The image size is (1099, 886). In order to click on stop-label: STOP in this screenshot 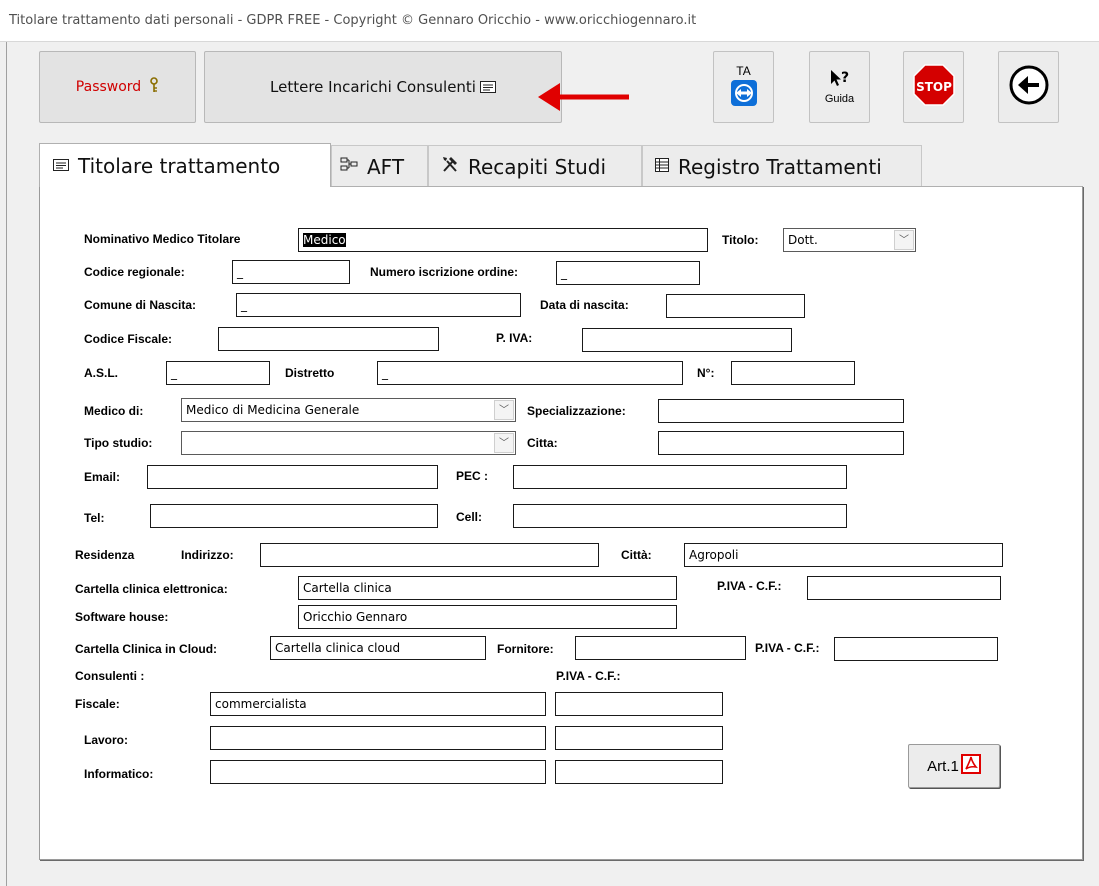, I will do `click(934, 87)`.